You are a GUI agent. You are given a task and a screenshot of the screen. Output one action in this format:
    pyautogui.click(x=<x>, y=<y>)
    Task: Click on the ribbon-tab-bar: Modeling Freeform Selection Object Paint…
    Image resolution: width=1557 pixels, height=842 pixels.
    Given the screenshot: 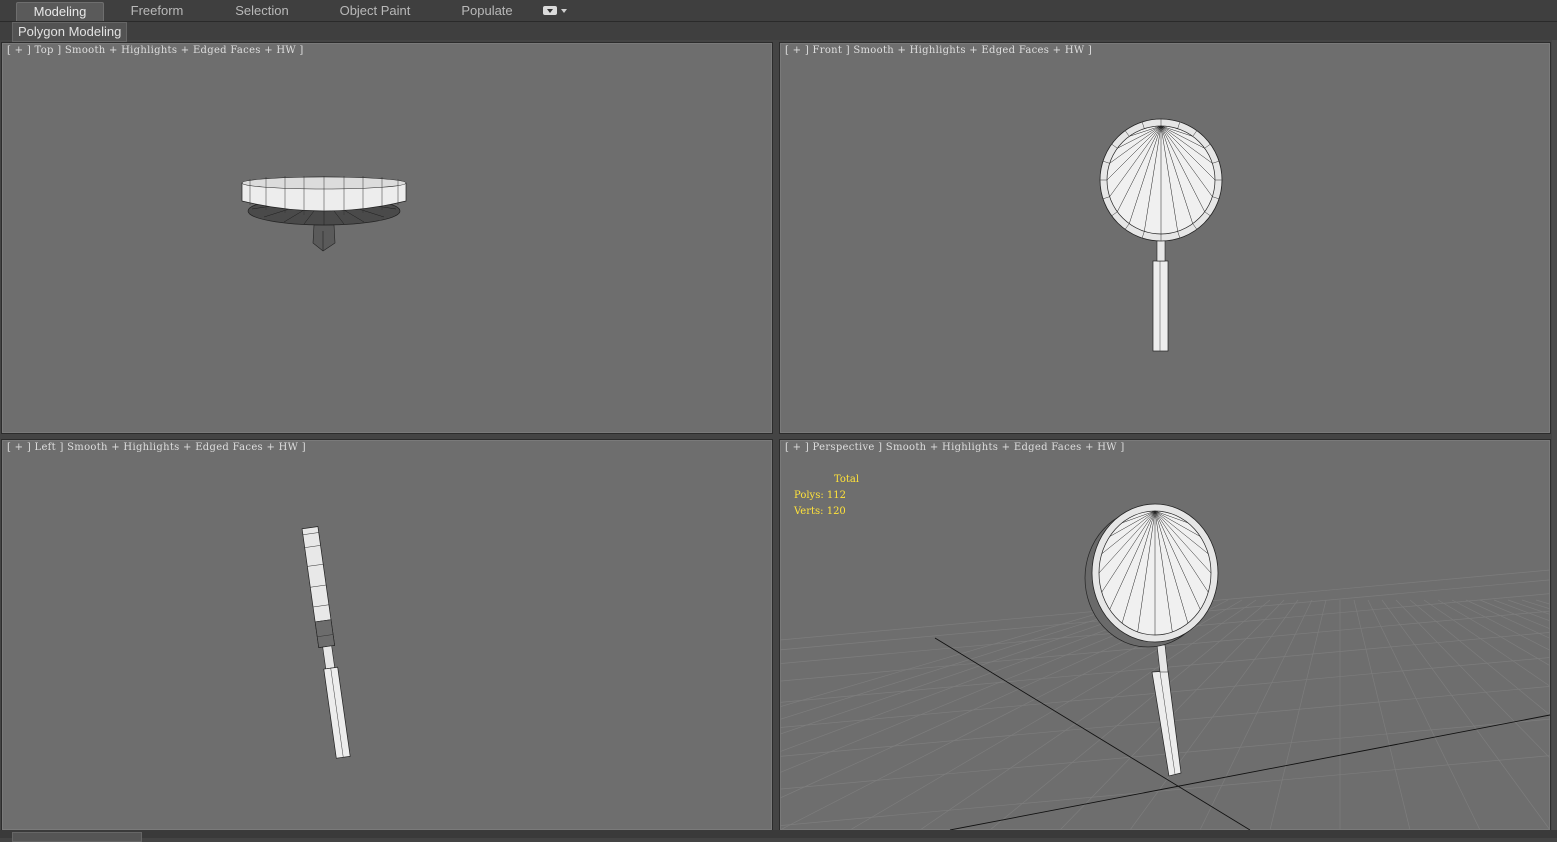 What is the action you would take?
    pyautogui.click(x=778, y=11)
    